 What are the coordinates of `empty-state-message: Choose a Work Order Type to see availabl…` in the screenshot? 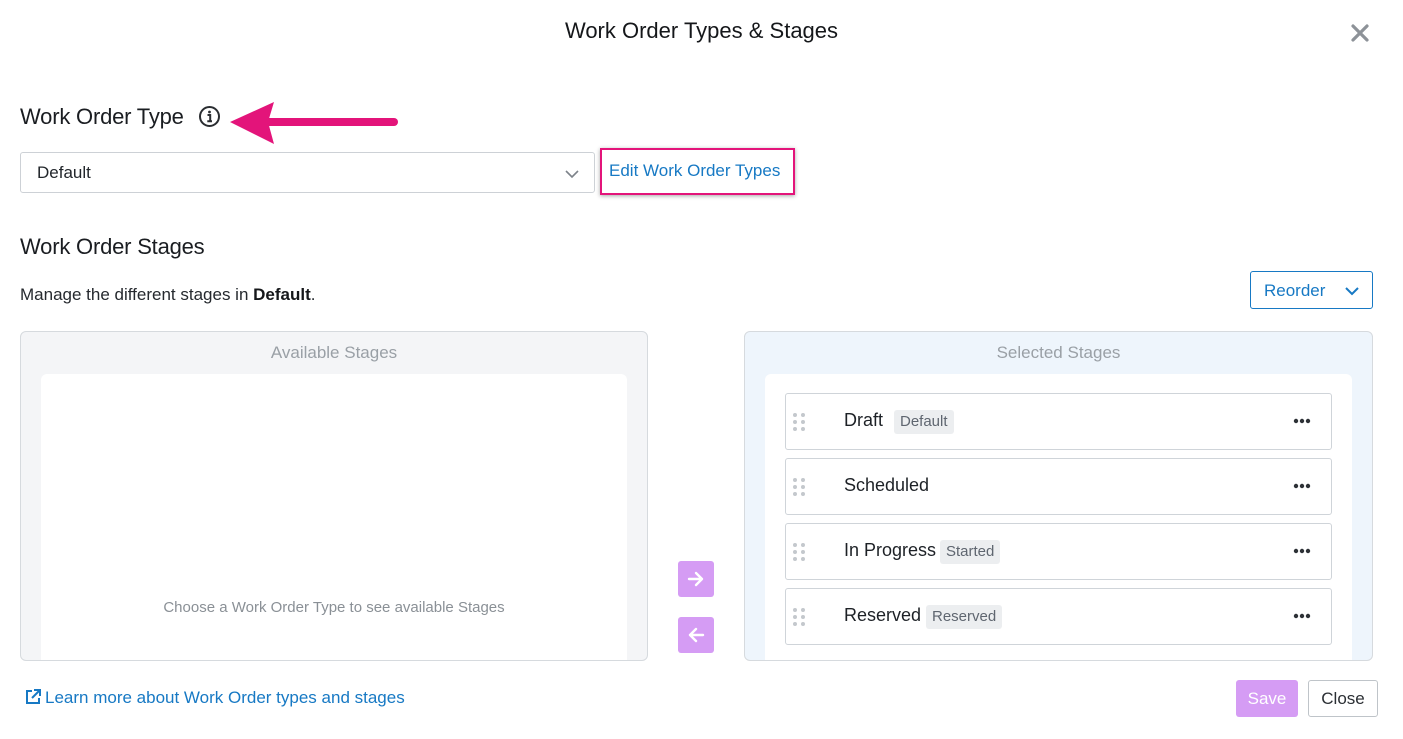 It's located at (334, 607).